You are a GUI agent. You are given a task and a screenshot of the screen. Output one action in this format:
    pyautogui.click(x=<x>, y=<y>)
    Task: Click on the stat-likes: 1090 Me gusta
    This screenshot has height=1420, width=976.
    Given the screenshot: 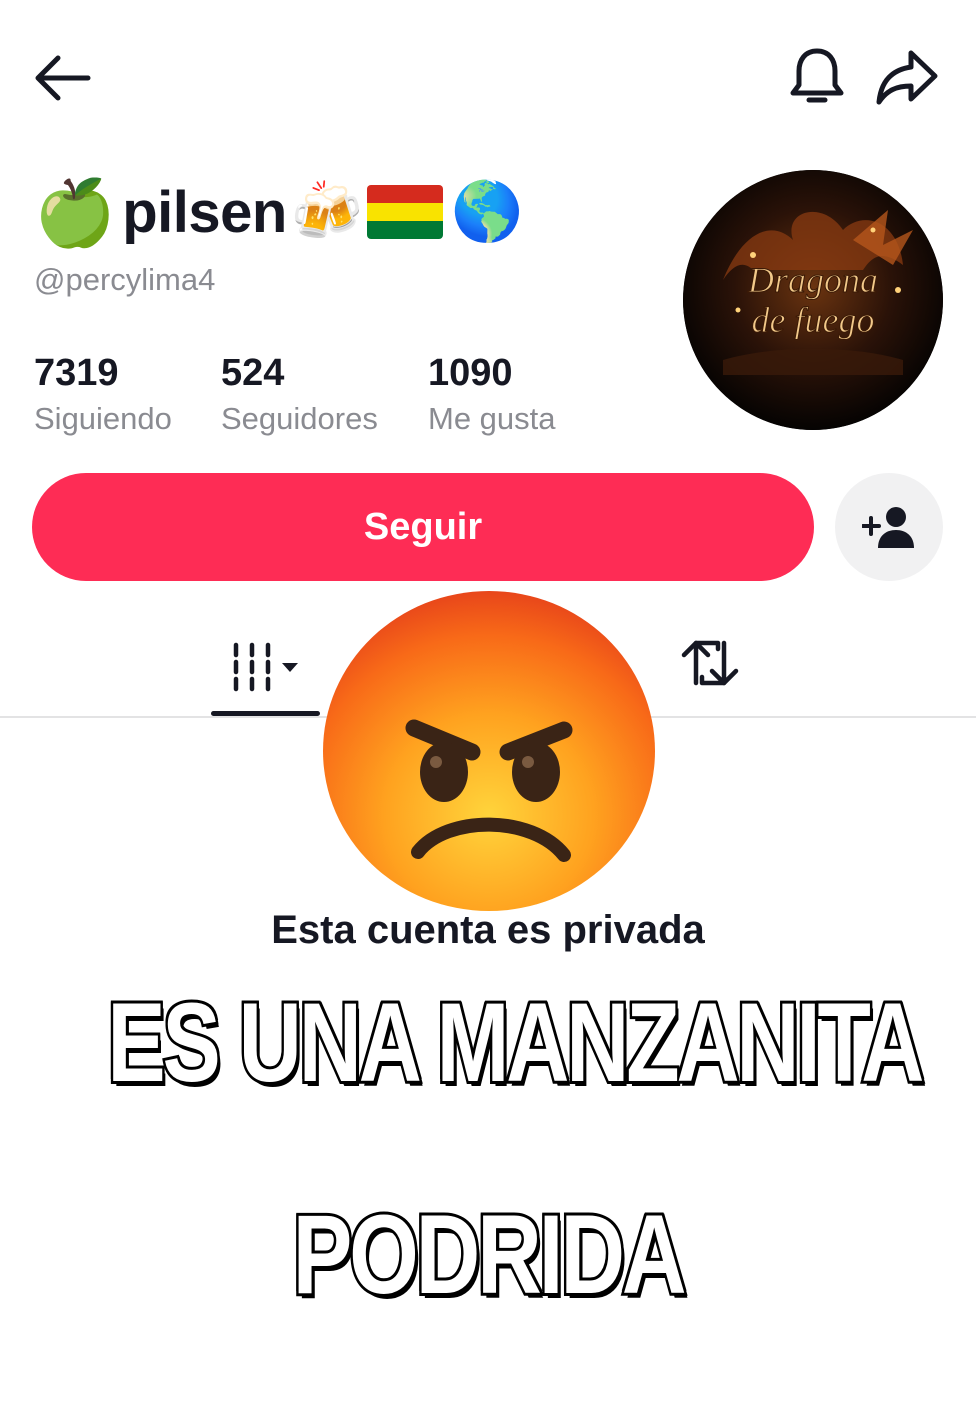 What is the action you would take?
    pyautogui.click(x=492, y=394)
    